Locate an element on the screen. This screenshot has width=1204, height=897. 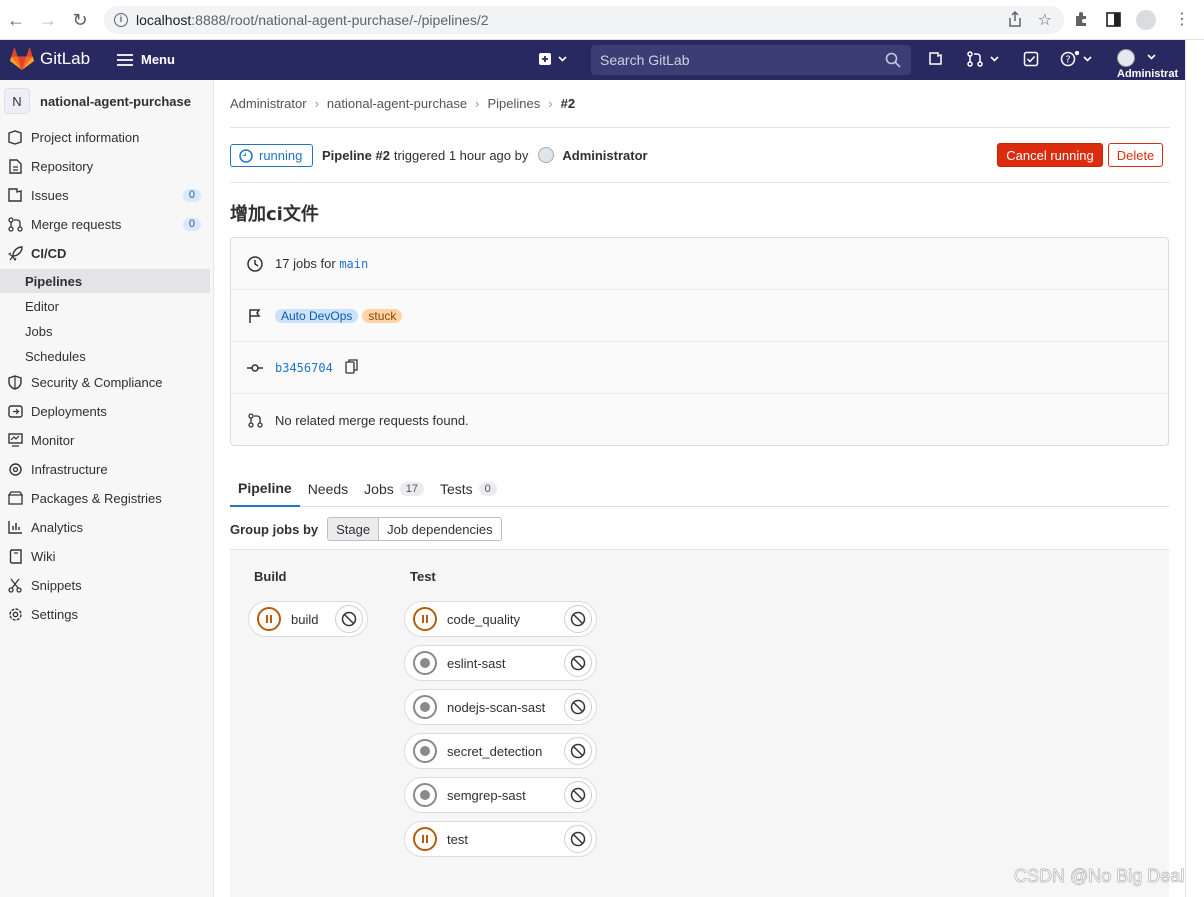
stage-title-build: Build is located at coordinates (270, 576).